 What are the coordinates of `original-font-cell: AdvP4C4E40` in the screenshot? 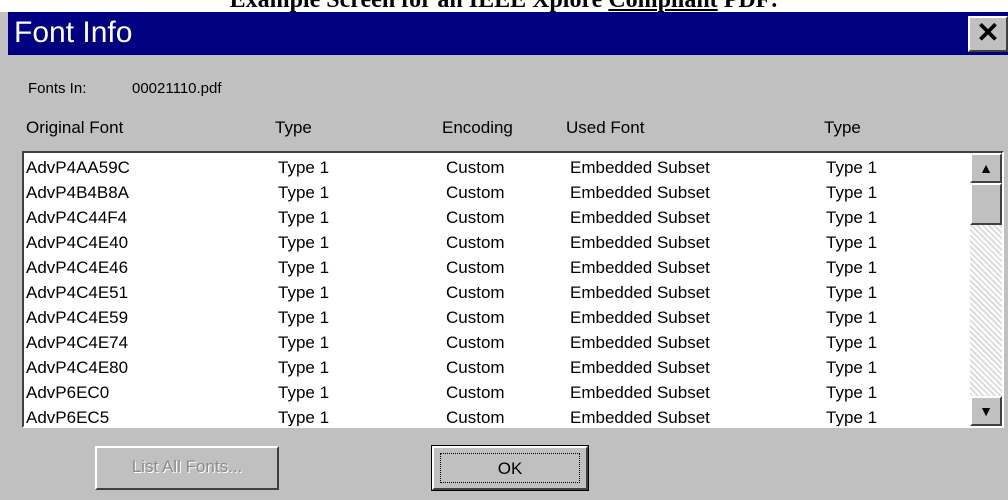 It's located at (77, 242).